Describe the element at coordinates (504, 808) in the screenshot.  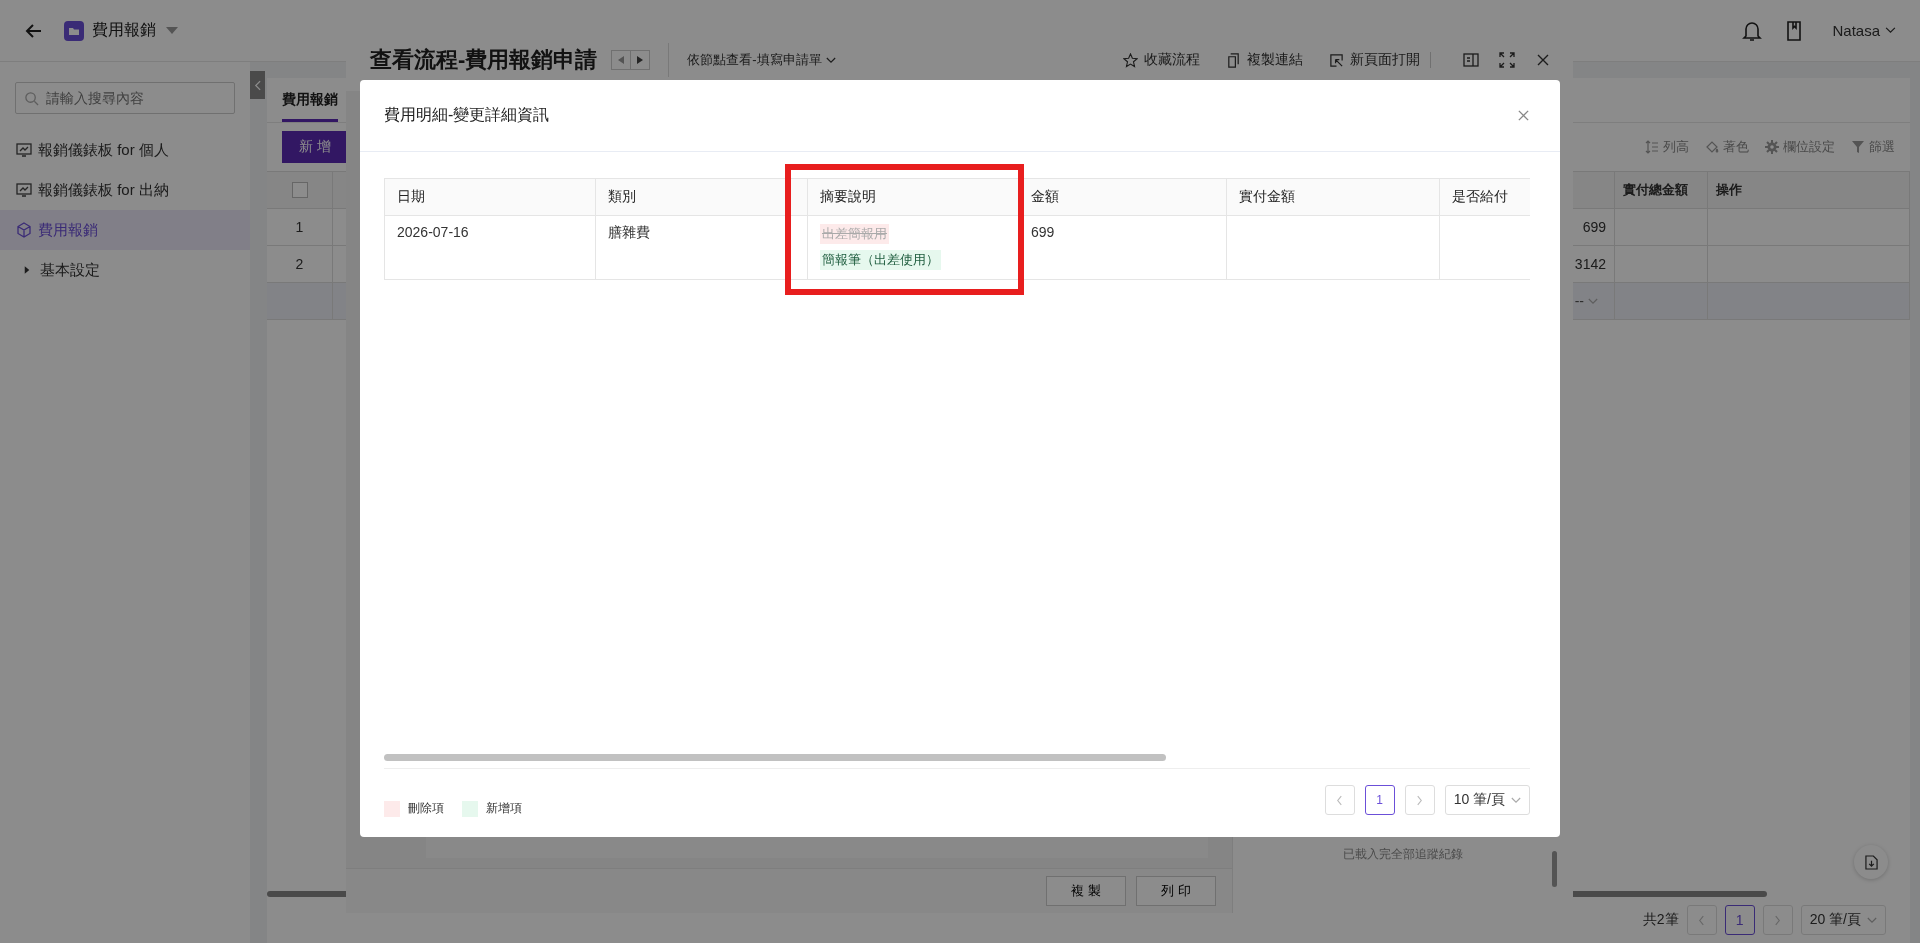
I see `legend-label: 新增項` at that location.